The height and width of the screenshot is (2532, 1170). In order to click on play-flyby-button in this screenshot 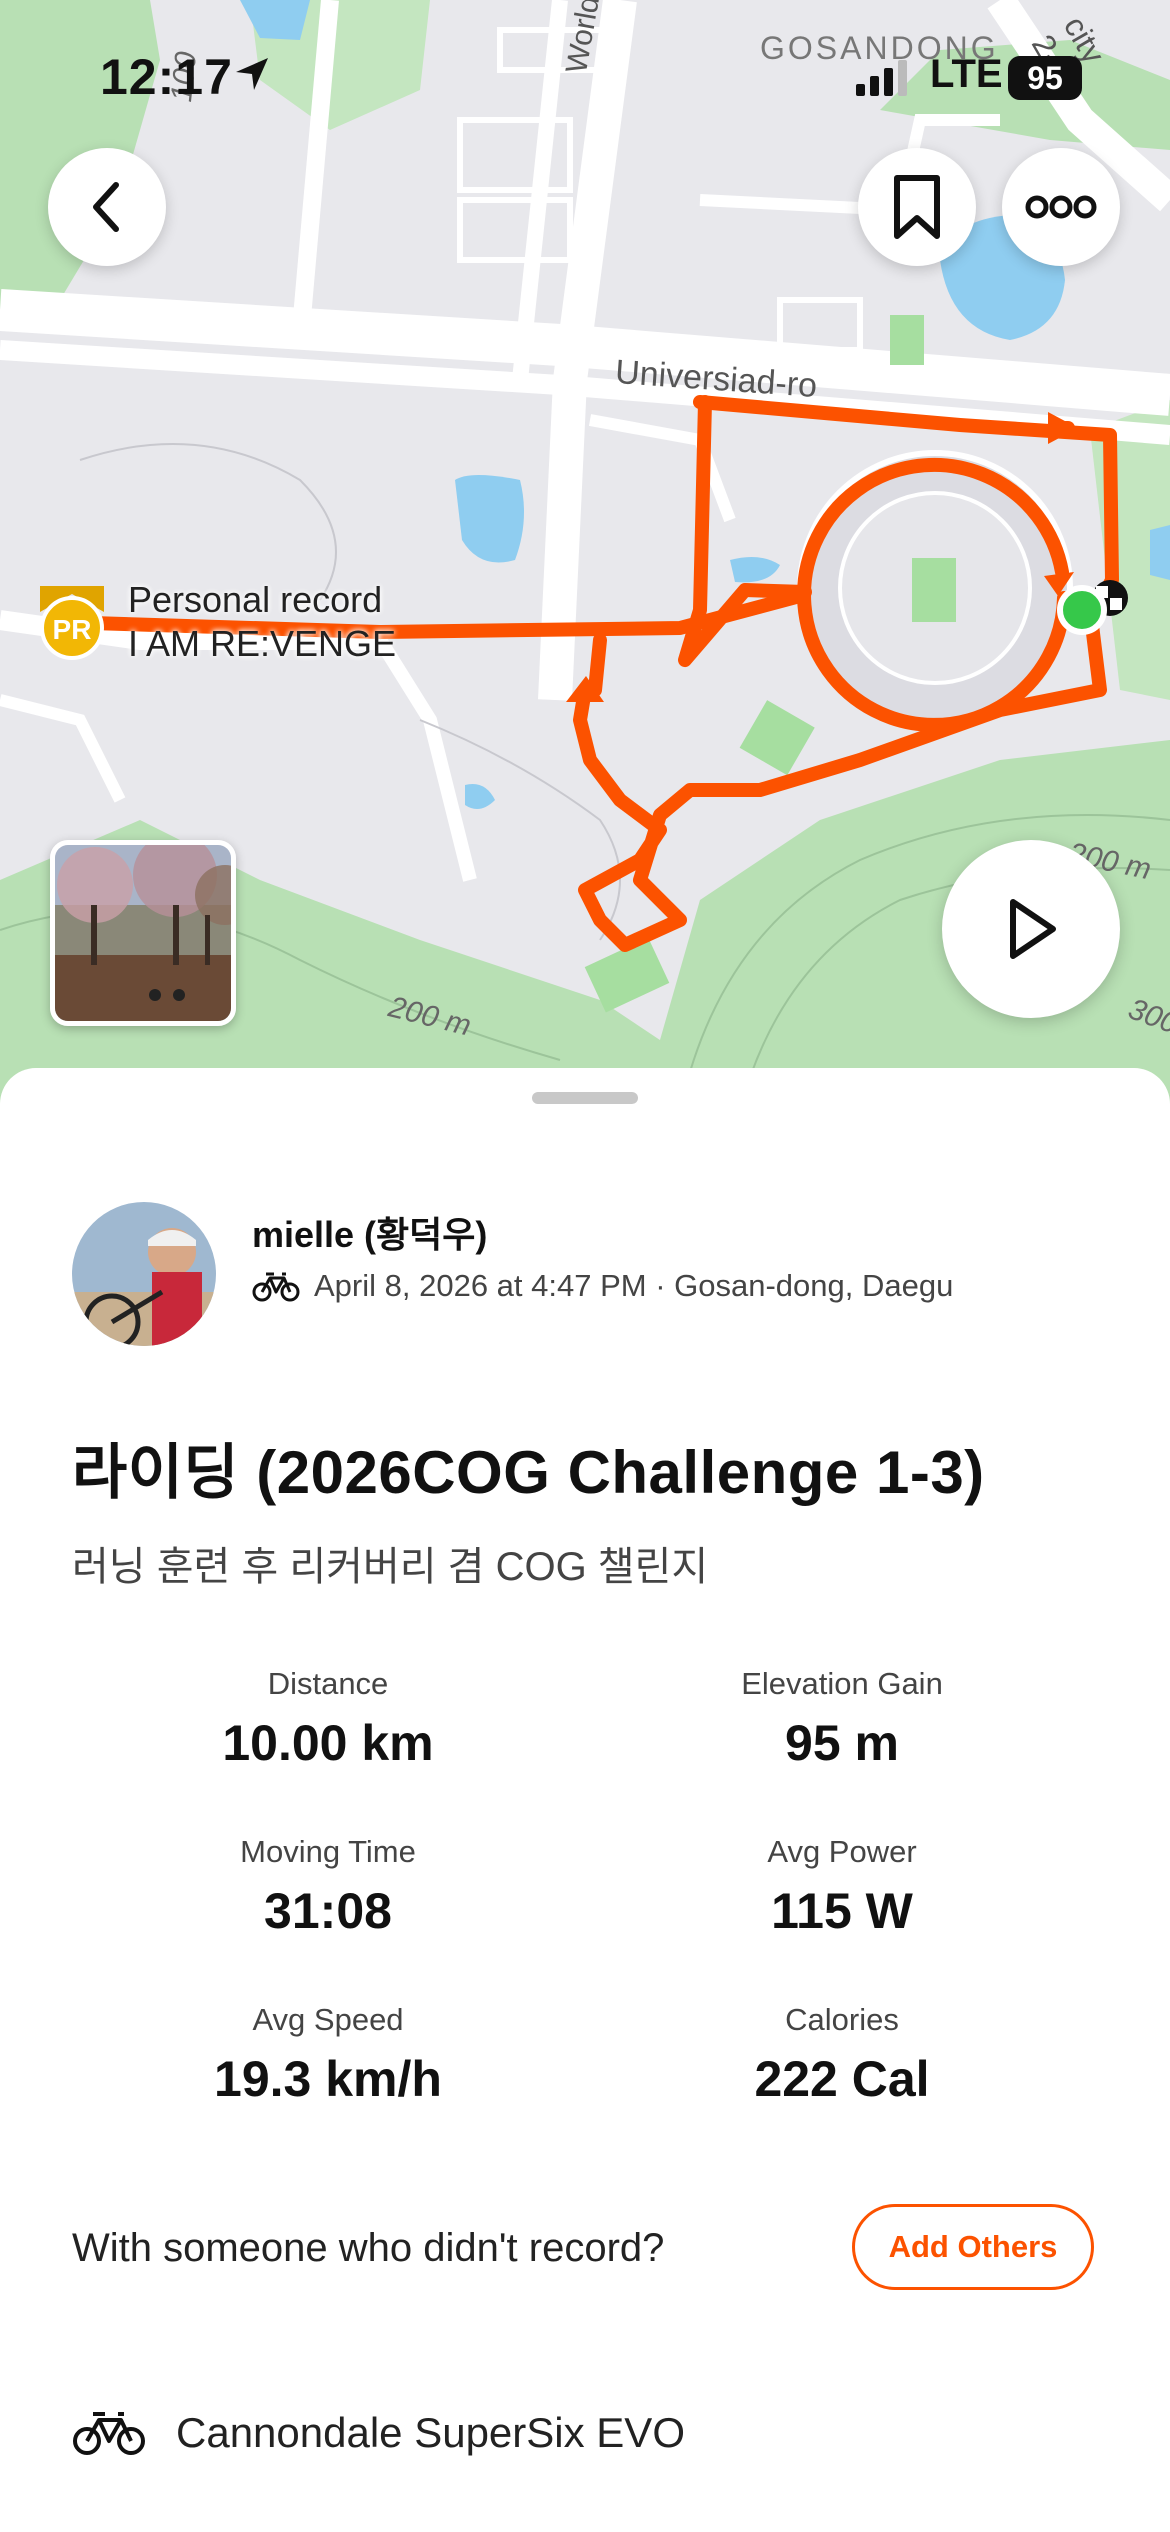, I will do `click(1031, 929)`.